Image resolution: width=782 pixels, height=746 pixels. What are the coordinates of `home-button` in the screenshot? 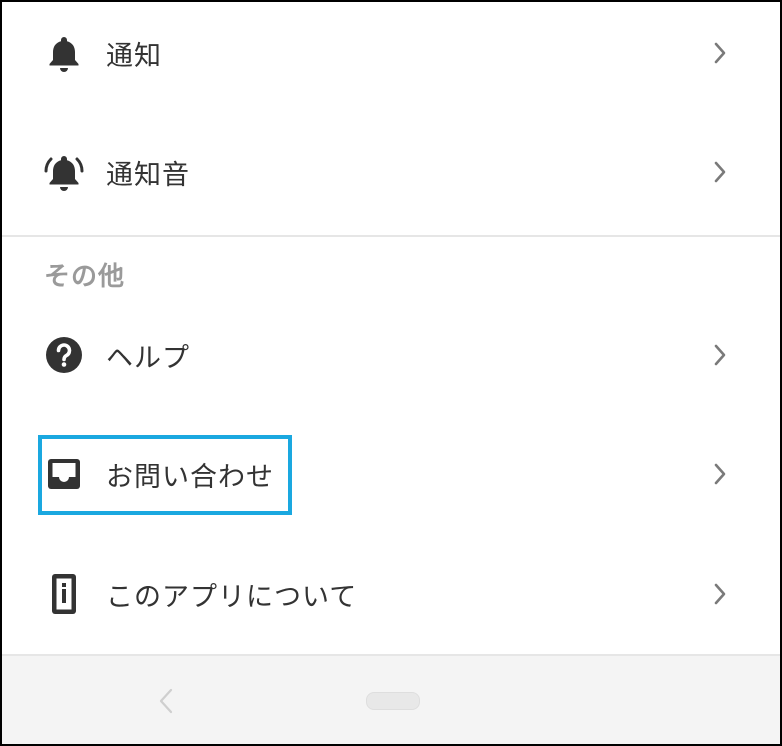 It's located at (393, 701).